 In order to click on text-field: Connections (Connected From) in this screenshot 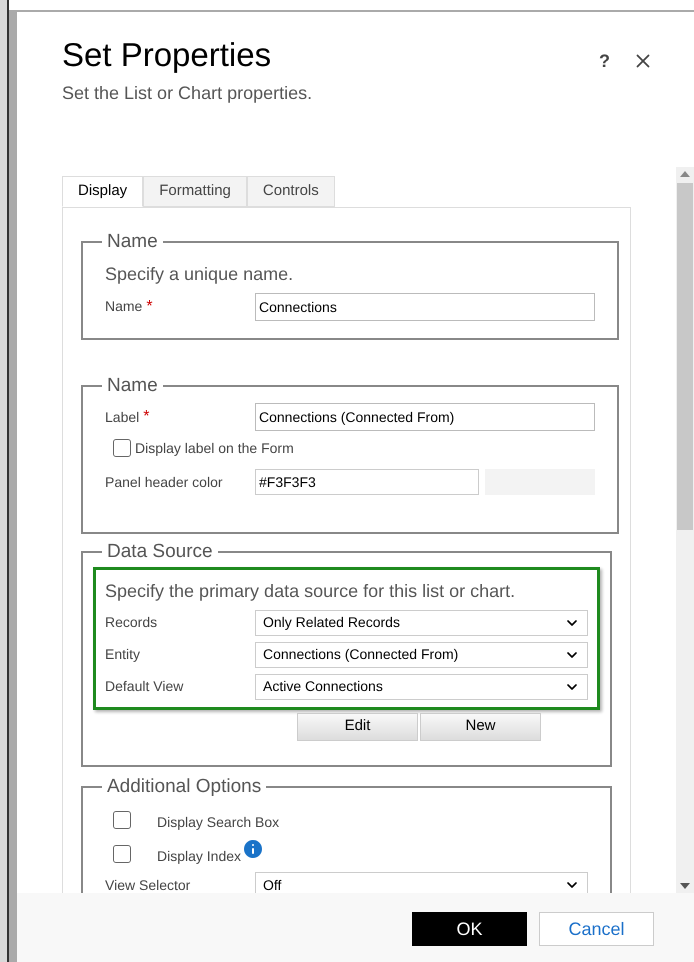, I will do `click(425, 417)`.